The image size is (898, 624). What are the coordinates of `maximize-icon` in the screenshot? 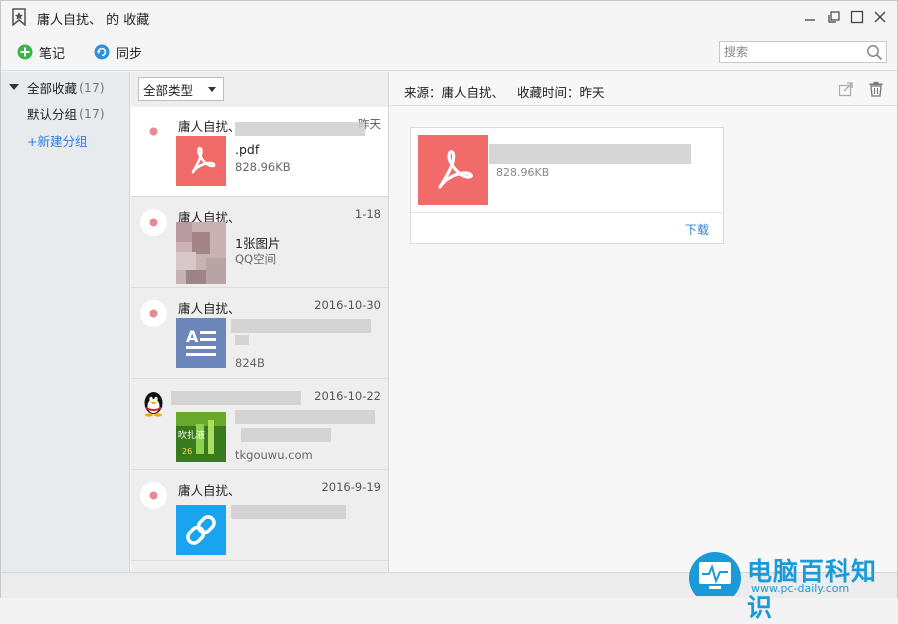 It's located at (857, 17).